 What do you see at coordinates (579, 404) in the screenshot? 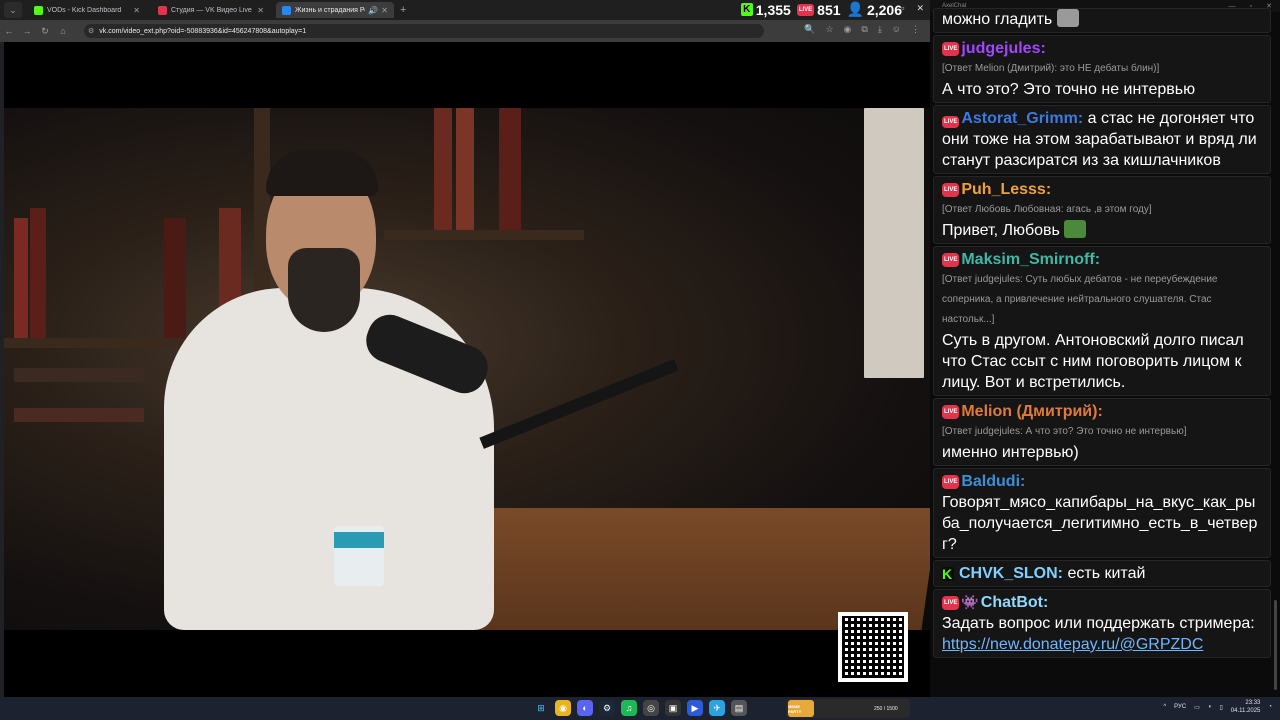
I see `mic-arm` at bounding box center [579, 404].